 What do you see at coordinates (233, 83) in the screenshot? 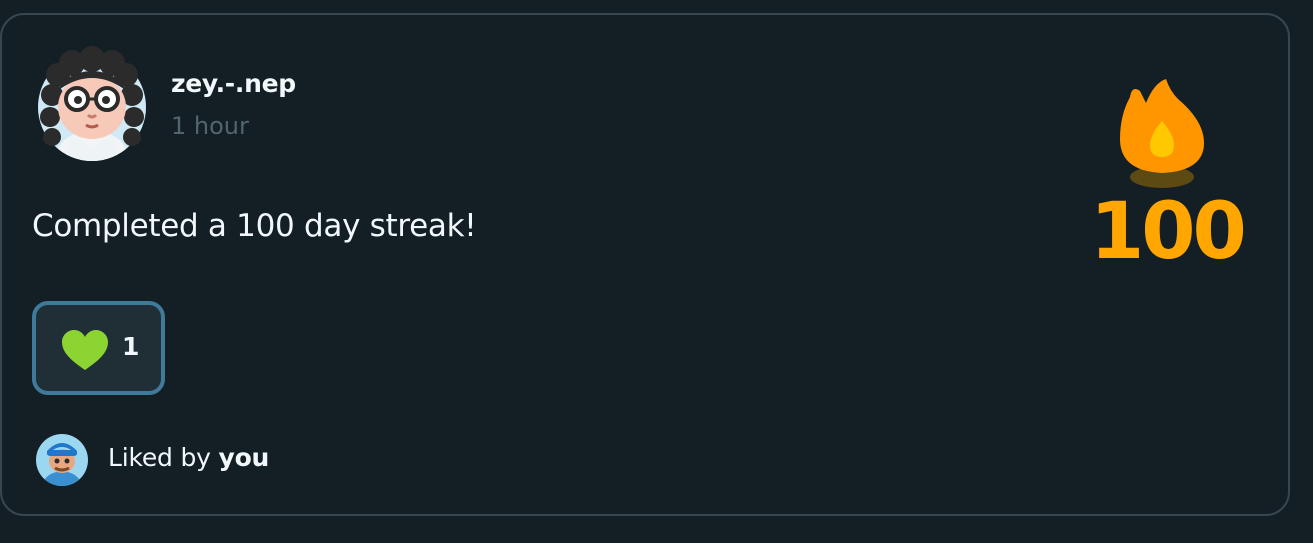
I see `post-username: zey.-.nep` at bounding box center [233, 83].